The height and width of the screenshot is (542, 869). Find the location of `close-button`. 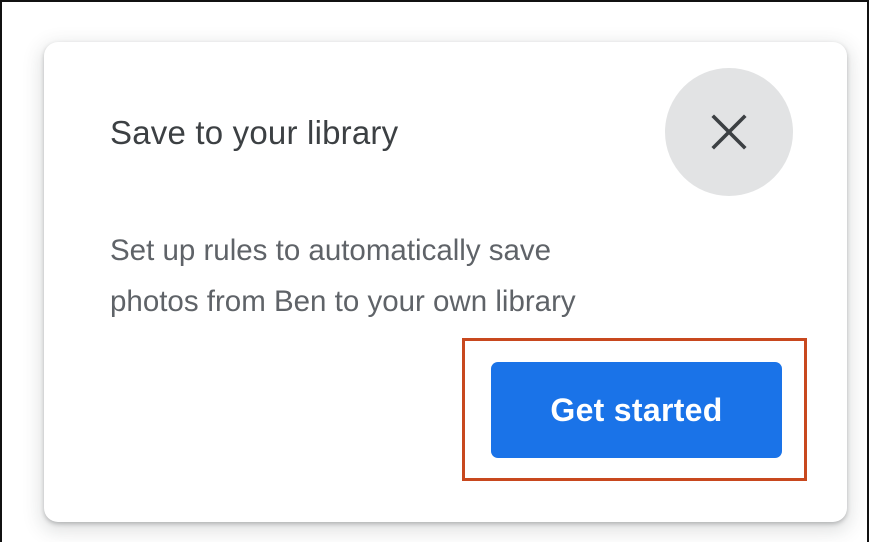

close-button is located at coordinates (729, 132).